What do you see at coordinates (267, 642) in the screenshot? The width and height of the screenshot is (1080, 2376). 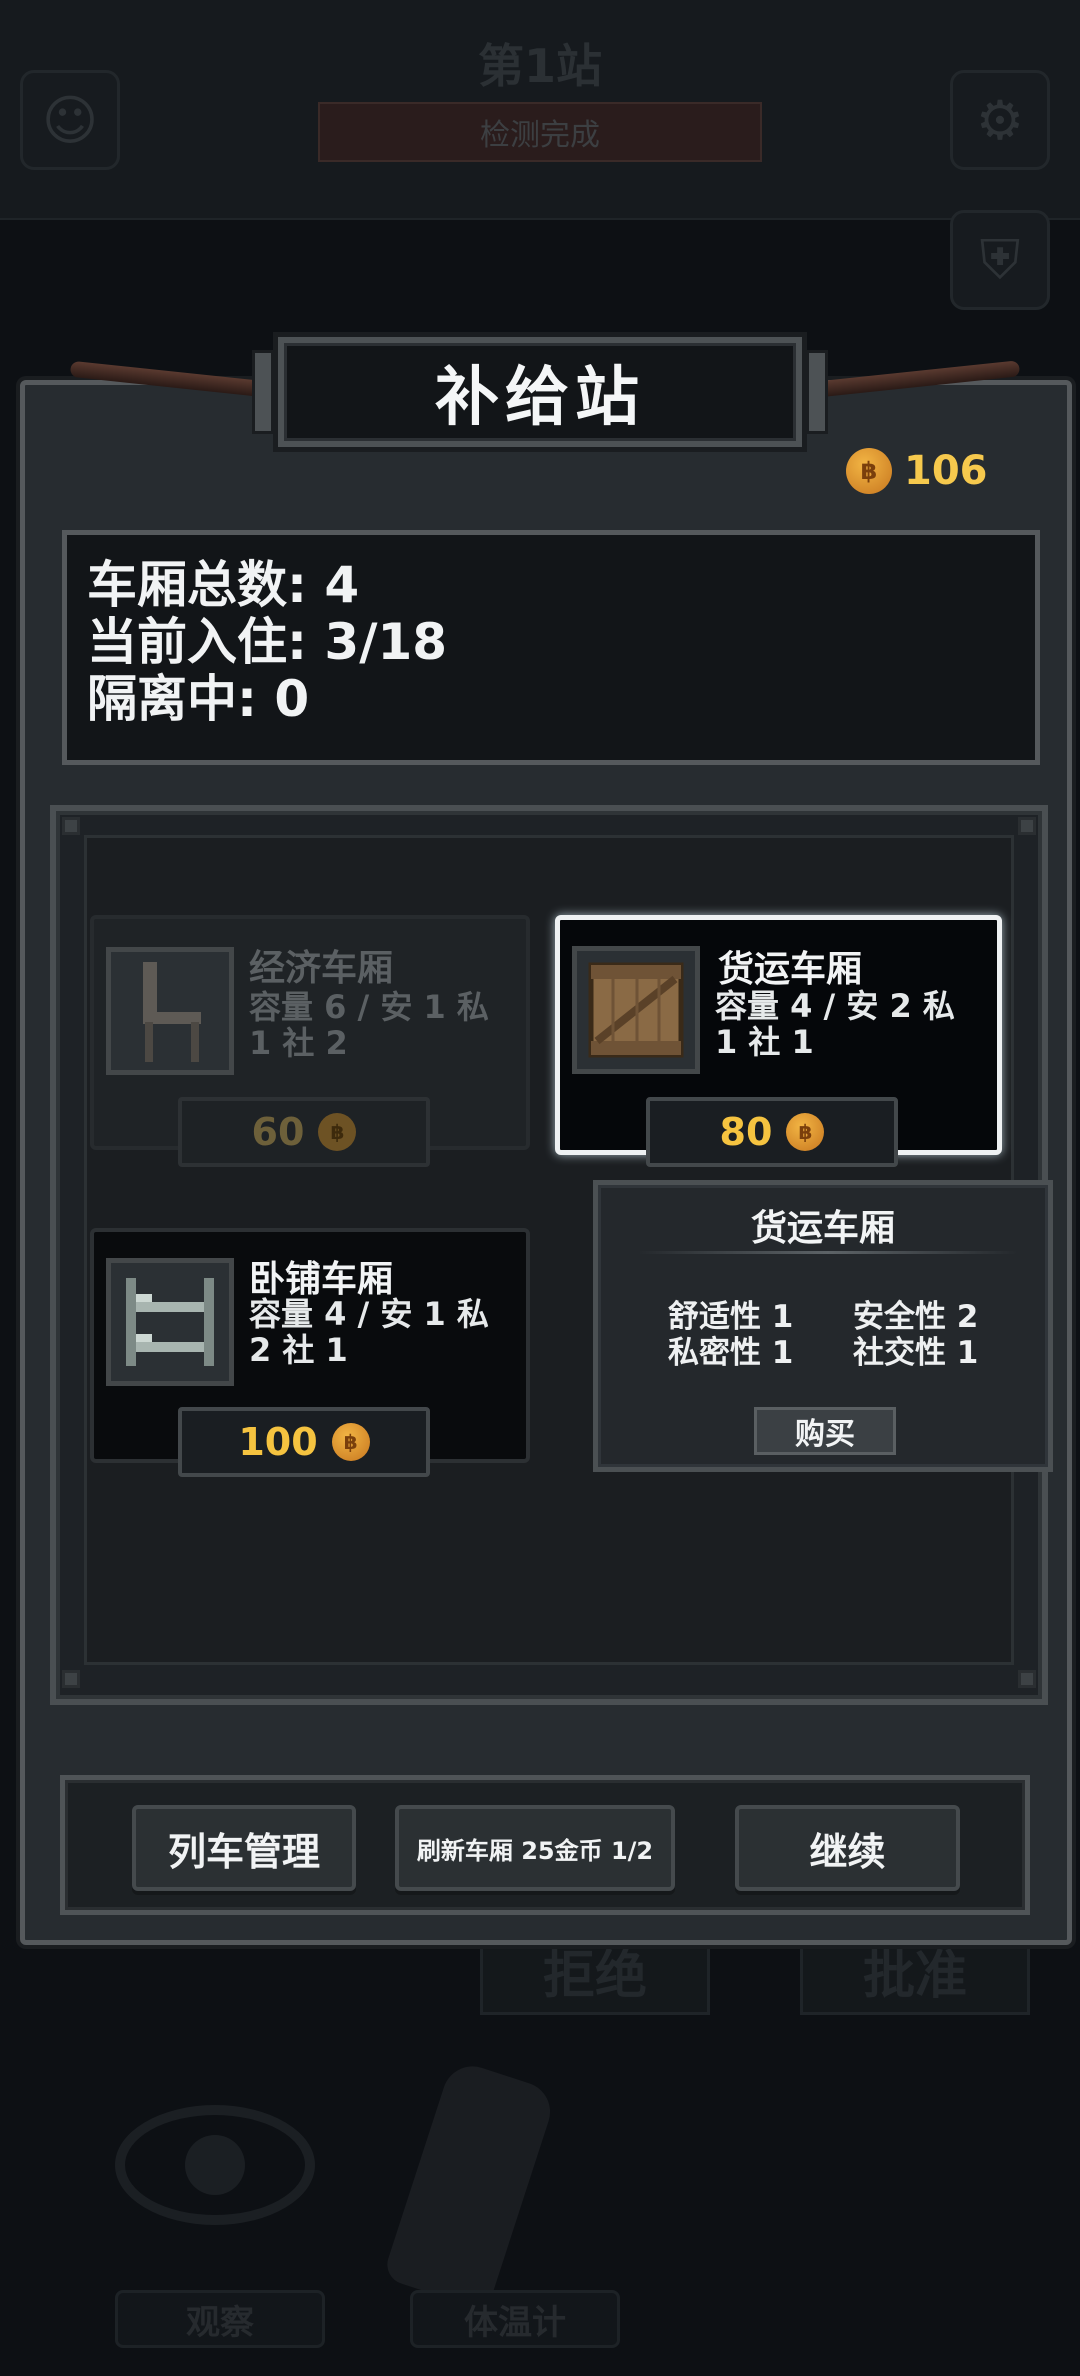 I see `current-occupancy-text: 当前入住: 3/18` at bounding box center [267, 642].